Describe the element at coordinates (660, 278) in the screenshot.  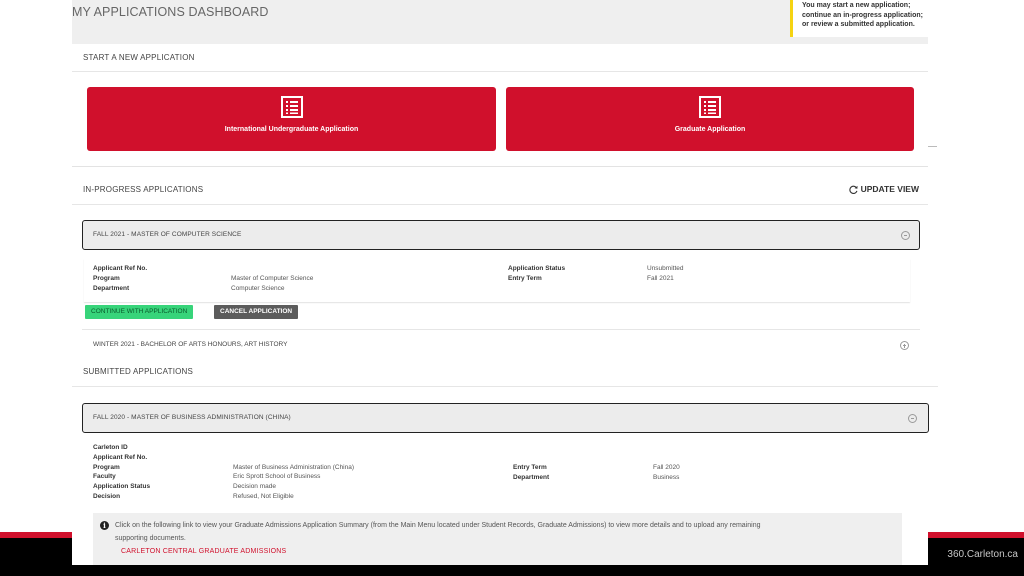
I see `field-value: Fall 2021` at that location.